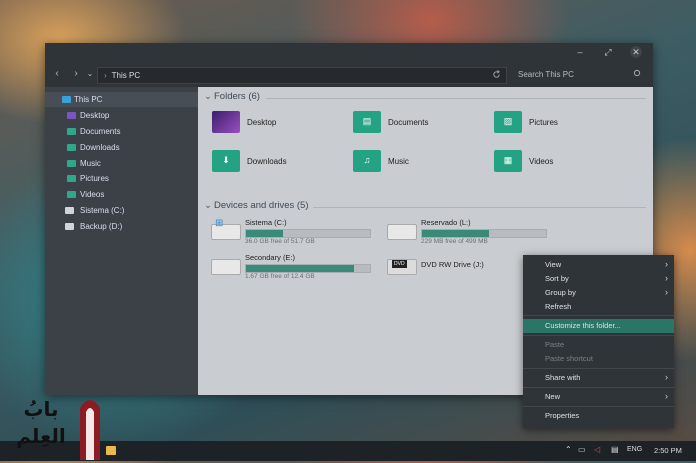 The height and width of the screenshot is (463, 696). I want to click on sidebar-item-sistema-c: Sistema (C:), so click(121, 210).